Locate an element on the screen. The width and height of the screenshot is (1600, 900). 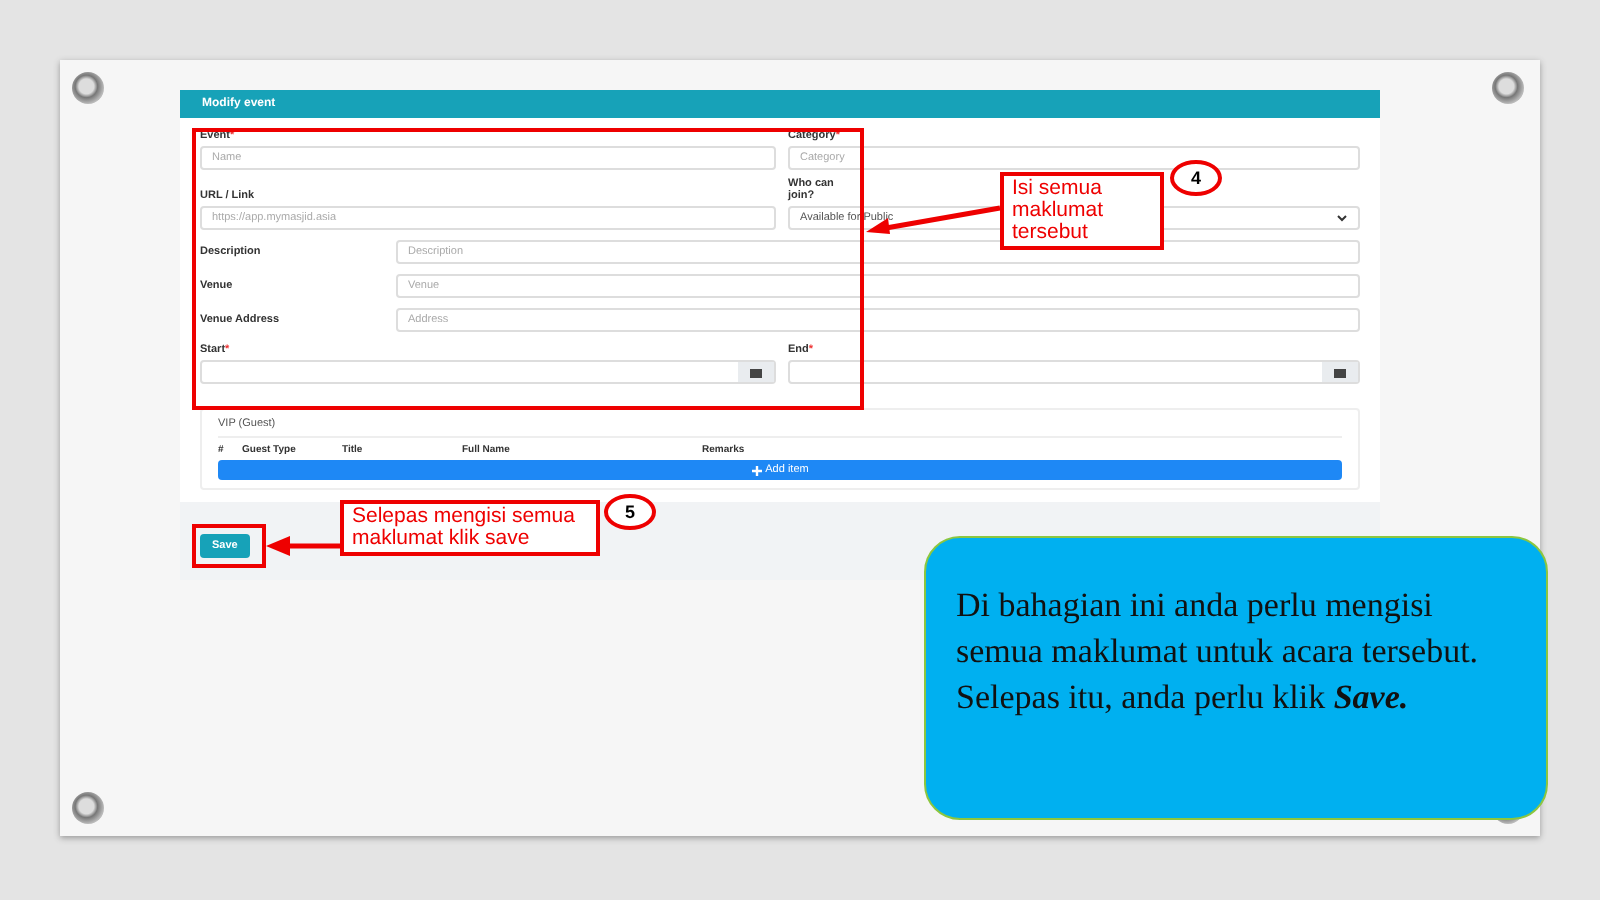
callout-note: Selepas mengisi semua maklumat klik save is located at coordinates (470, 528).